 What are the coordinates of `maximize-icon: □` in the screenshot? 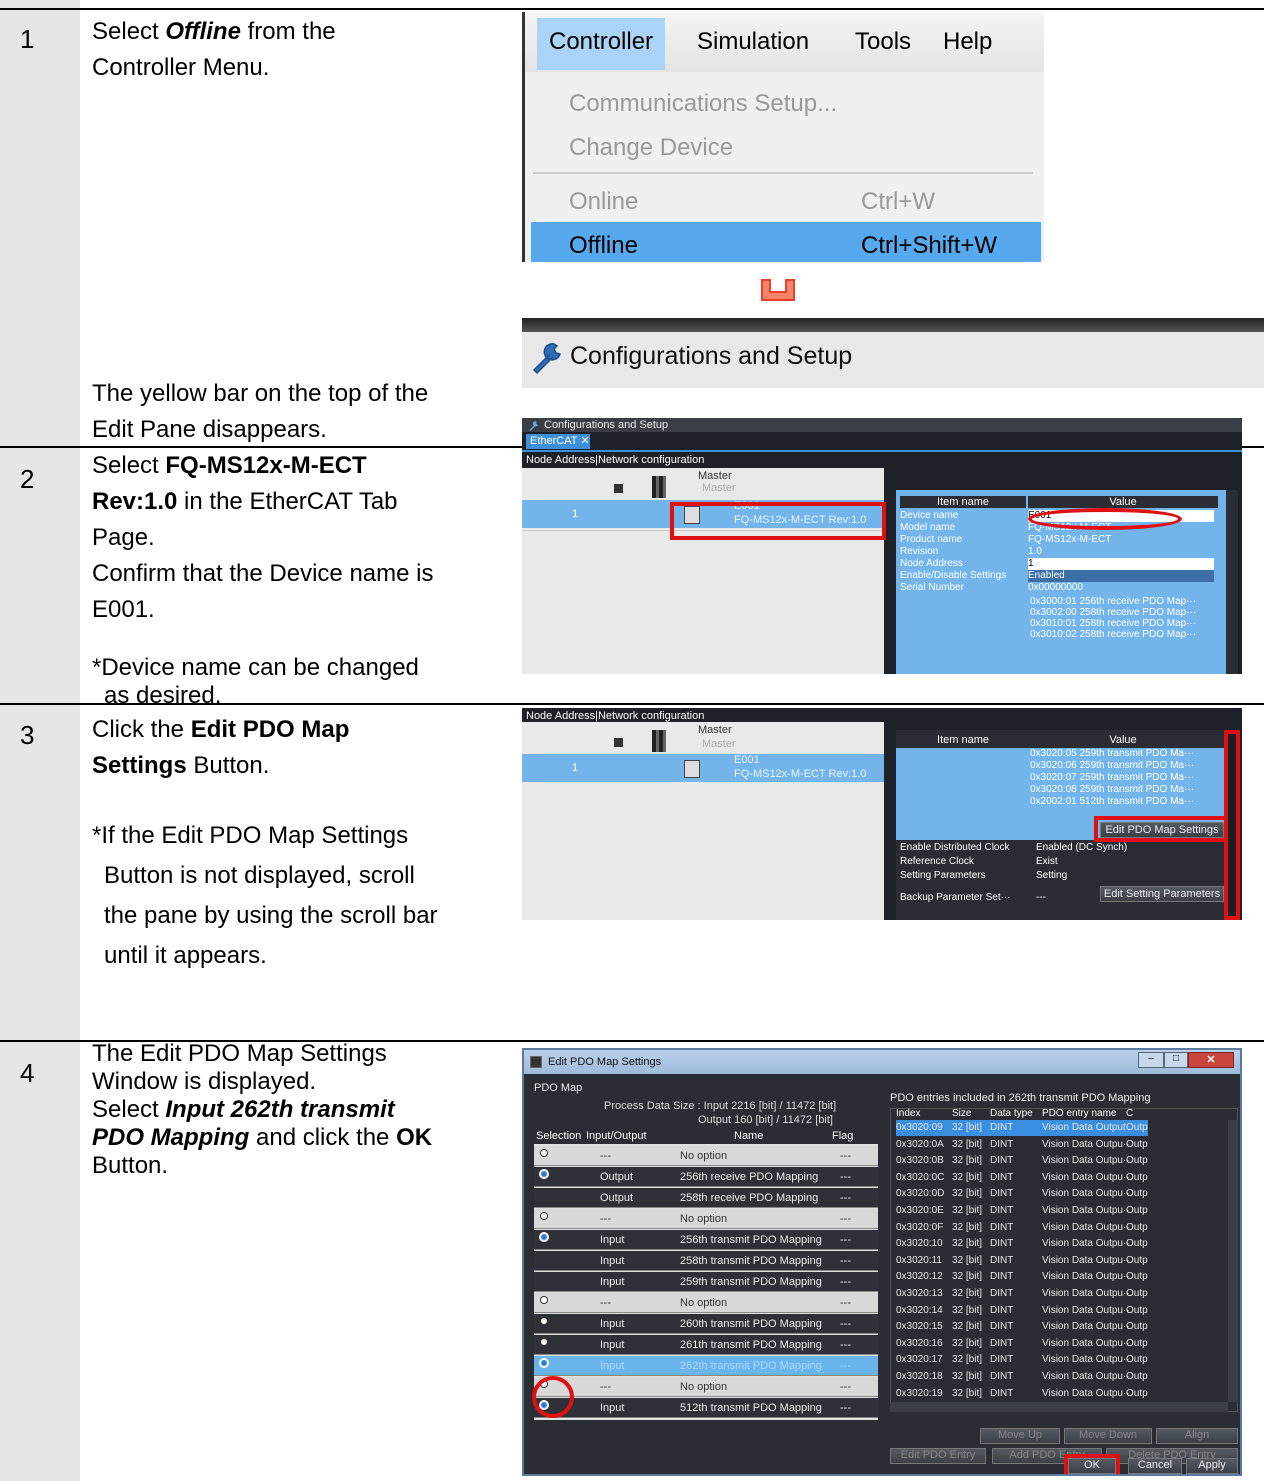 It's located at (1176, 1060).